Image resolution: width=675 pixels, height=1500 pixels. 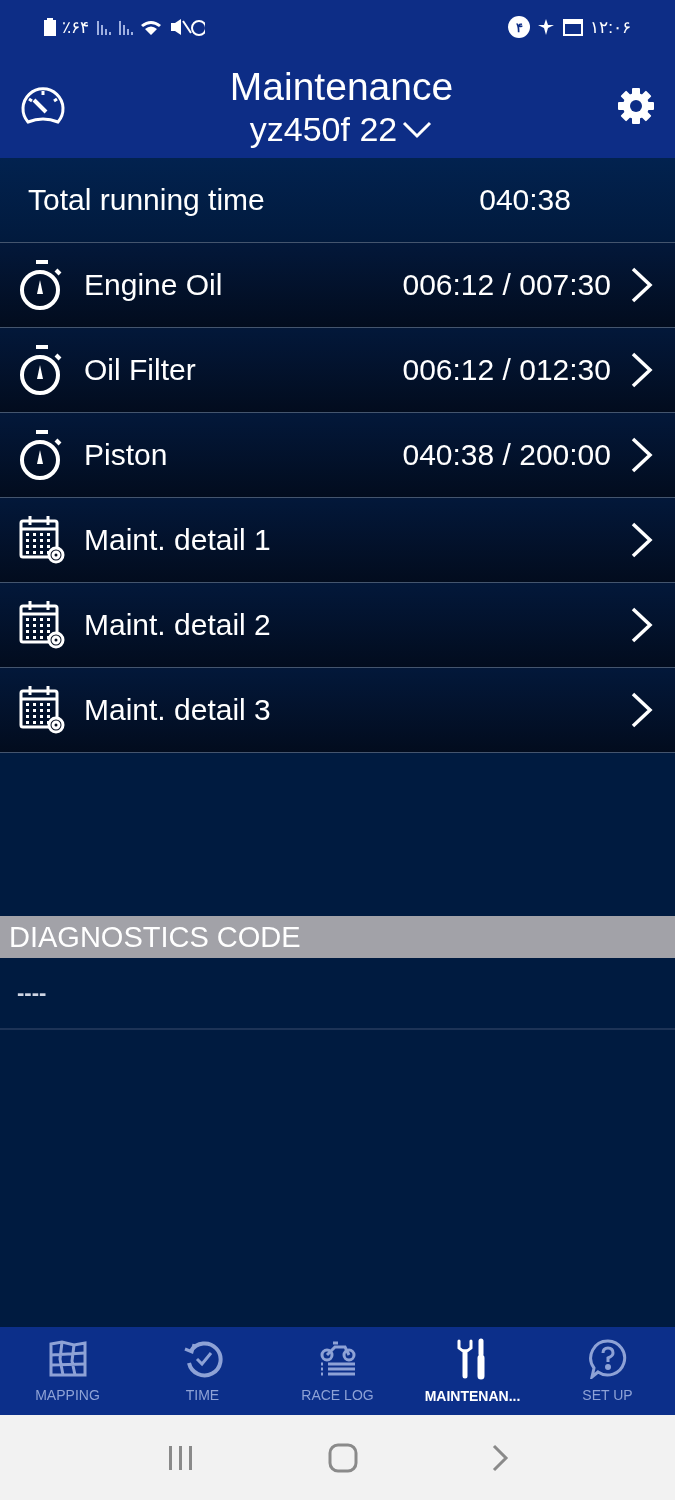 I want to click on item-label: Engine Oil, so click(x=154, y=285).